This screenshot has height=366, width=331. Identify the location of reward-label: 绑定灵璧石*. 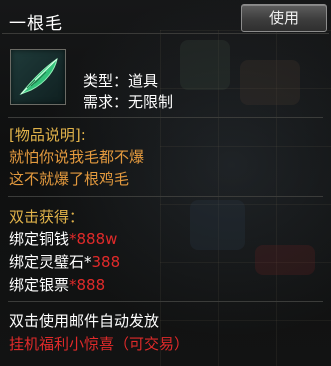
(50, 262).